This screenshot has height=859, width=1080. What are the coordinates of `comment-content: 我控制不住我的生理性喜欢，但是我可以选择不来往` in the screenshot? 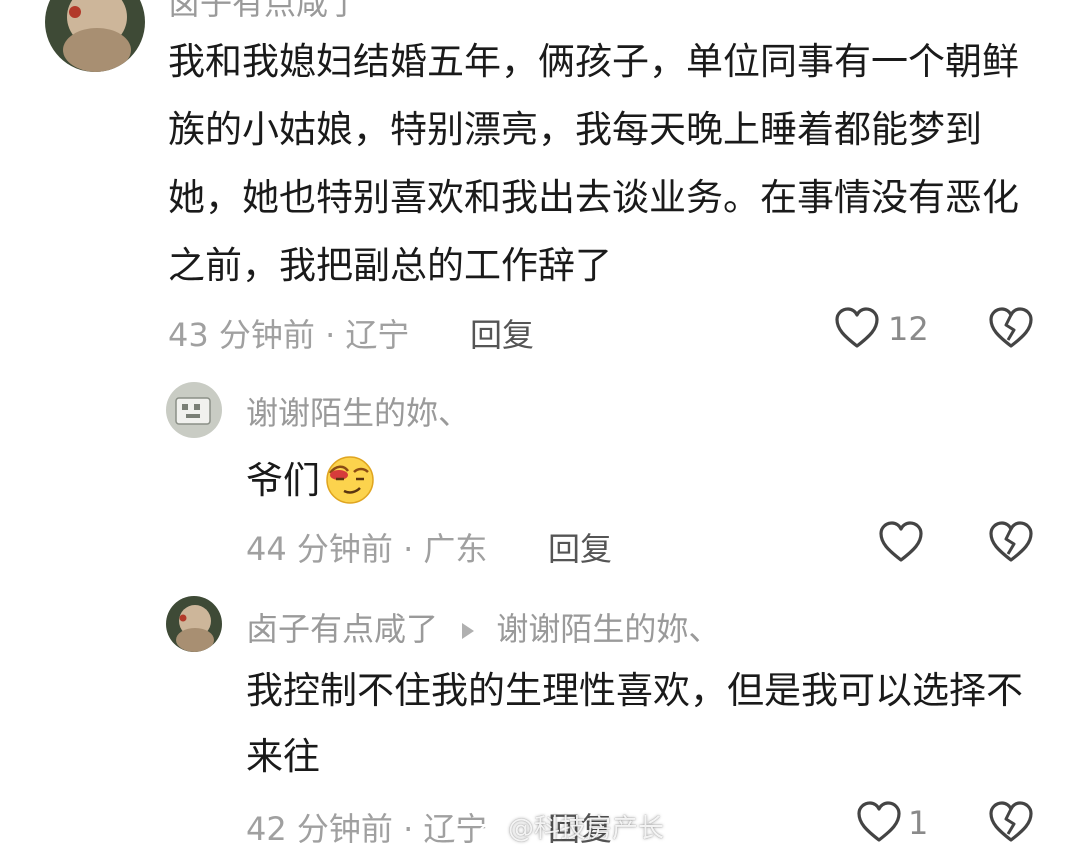 It's located at (634, 723).